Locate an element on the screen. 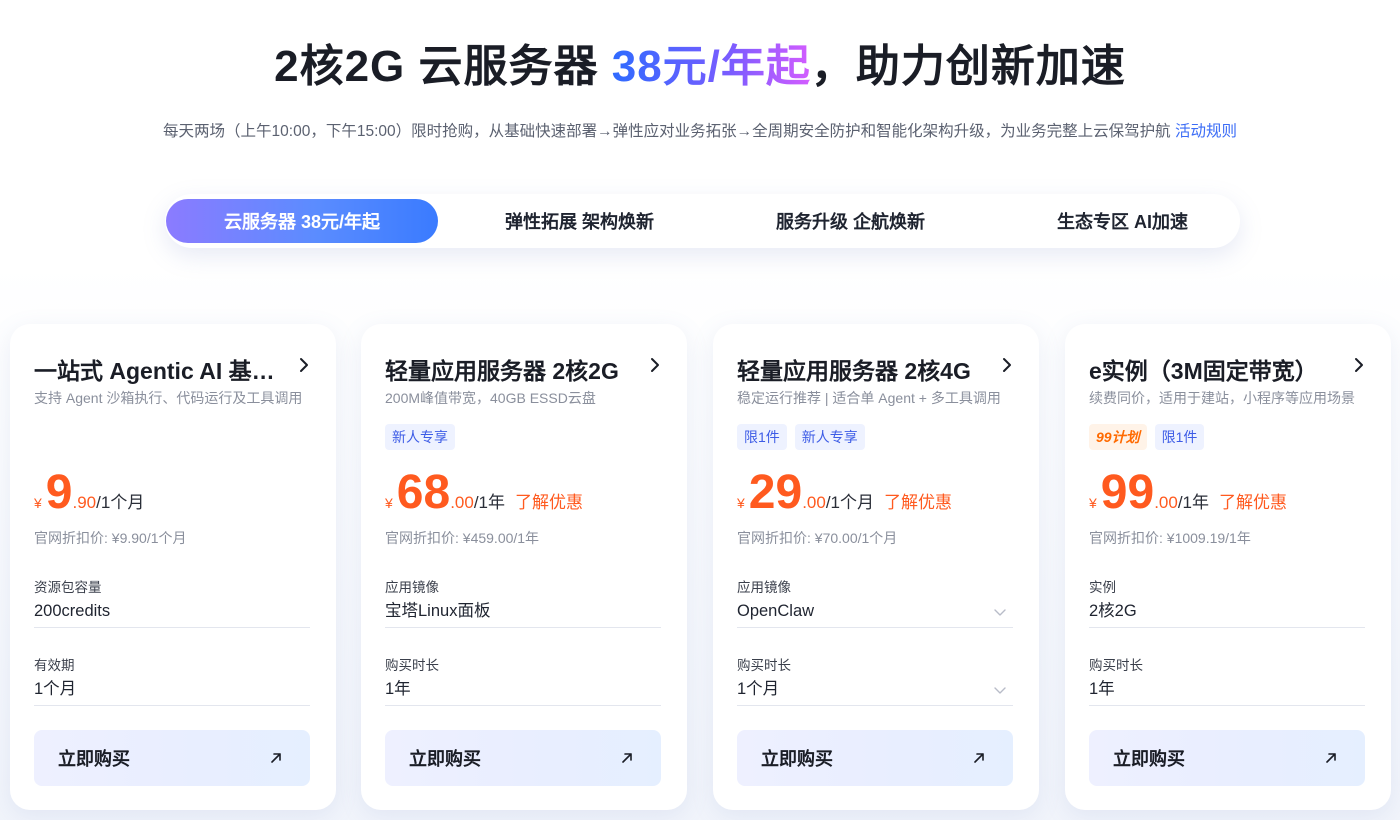 The width and height of the screenshot is (1400, 820). tab-ecosystem-ai: 生态专区 AI加速 is located at coordinates (1122, 221).